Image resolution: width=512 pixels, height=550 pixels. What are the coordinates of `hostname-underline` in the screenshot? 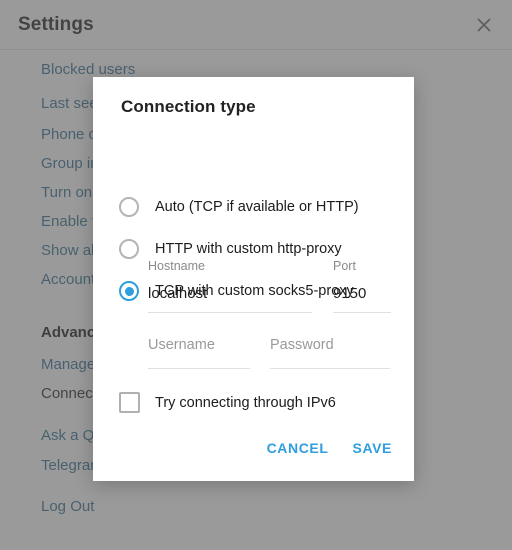 It's located at (230, 312).